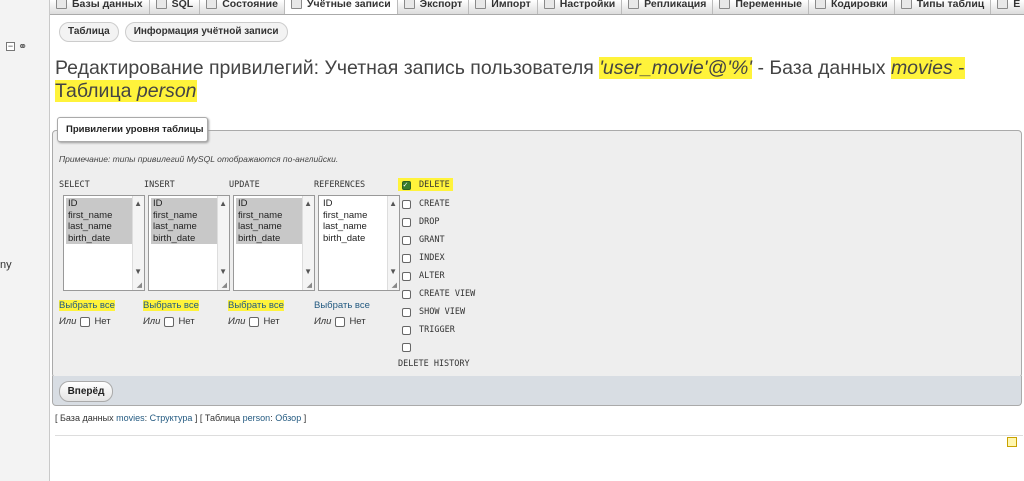 The height and width of the screenshot is (481, 1024). I want to click on form-footer, so click(537, 391).